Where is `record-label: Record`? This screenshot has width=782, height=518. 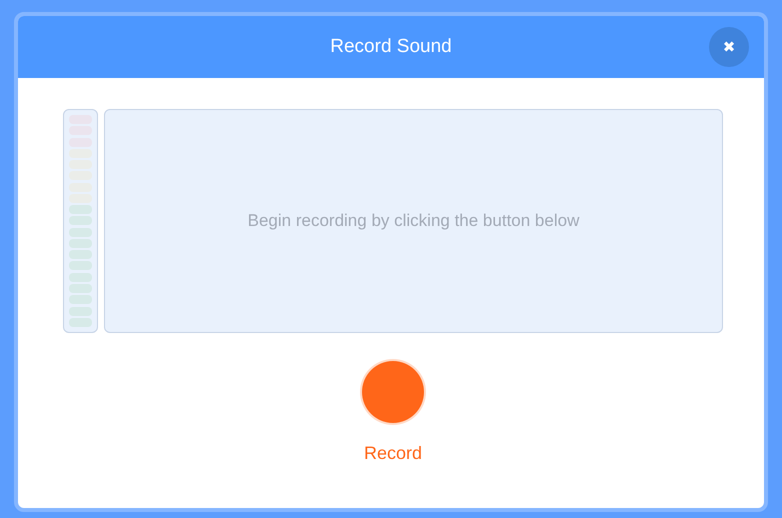
record-label: Record is located at coordinates (393, 453).